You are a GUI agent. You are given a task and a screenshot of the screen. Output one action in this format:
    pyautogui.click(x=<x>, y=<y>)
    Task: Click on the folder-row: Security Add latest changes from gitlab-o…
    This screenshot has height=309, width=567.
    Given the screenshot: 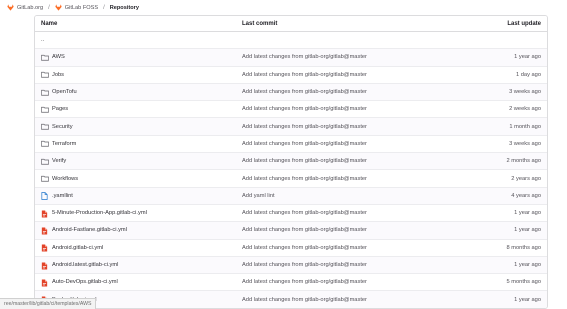 What is the action you would take?
    pyautogui.click(x=291, y=127)
    